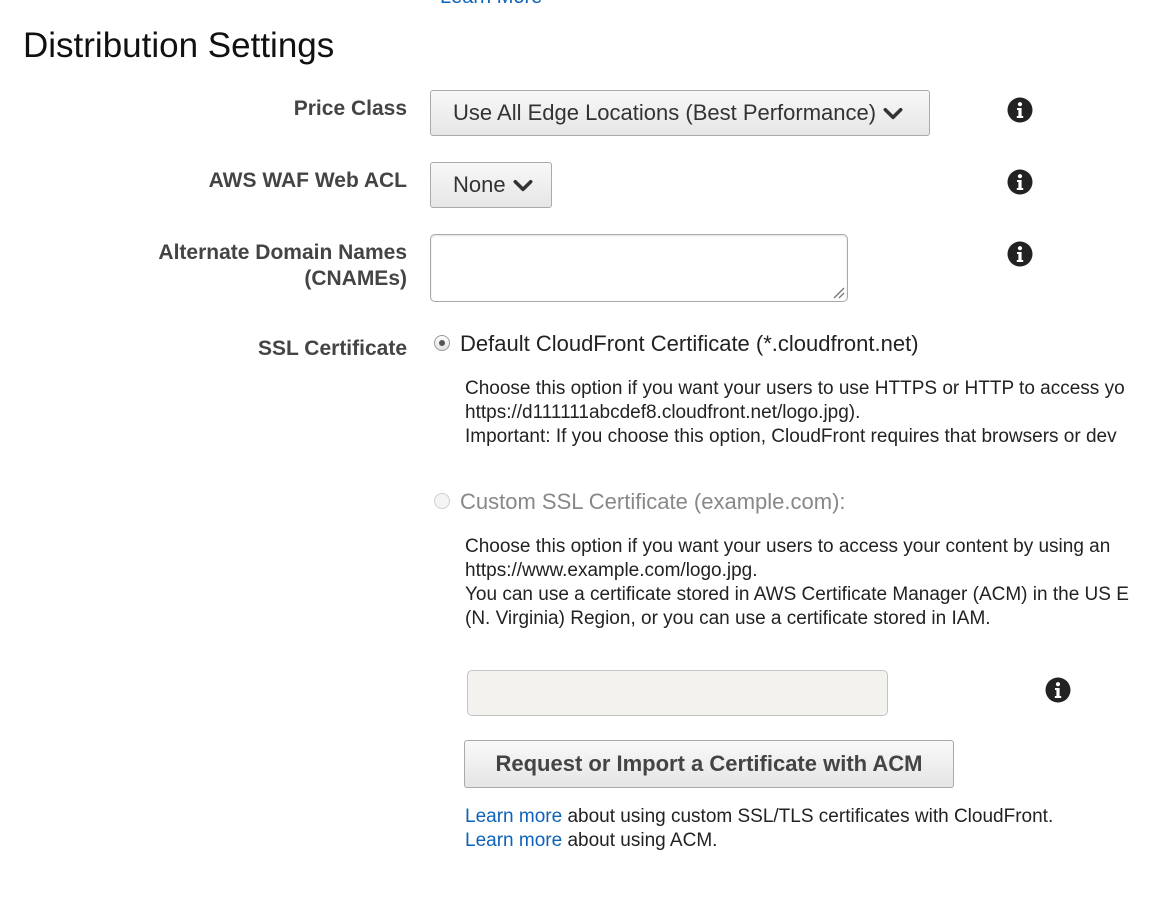 Image resolution: width=1156 pixels, height=920 pixels. I want to click on cnames-label: Alternate Domain Names (CNAMEs), so click(282, 266).